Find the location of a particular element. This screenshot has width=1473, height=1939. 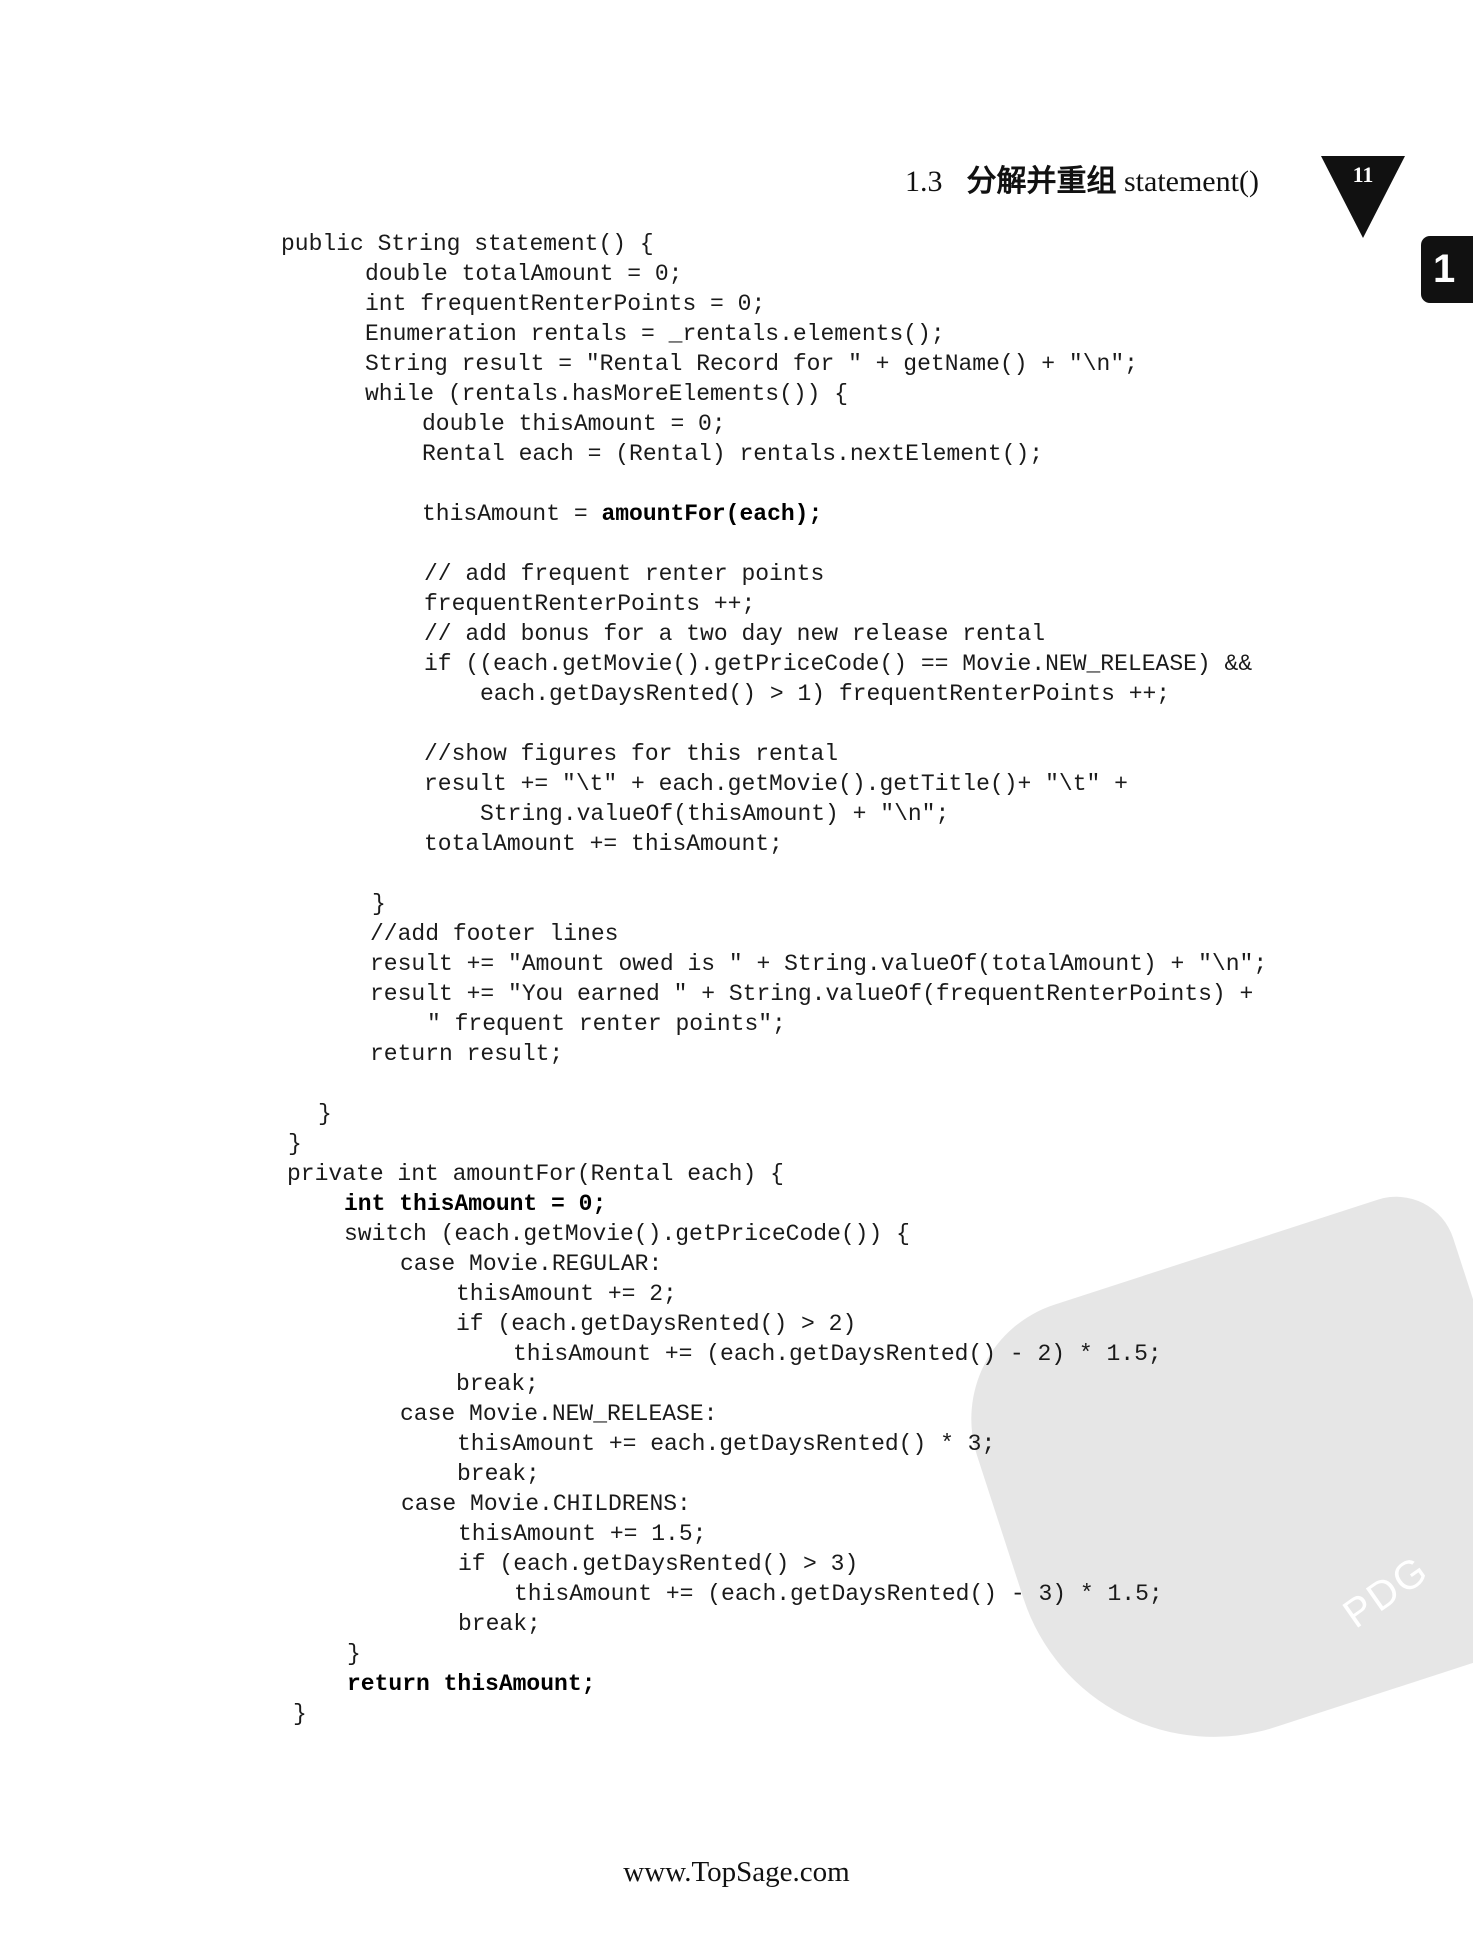

running-header: 1.3 分解并重组 statement() is located at coordinates (1082, 178).